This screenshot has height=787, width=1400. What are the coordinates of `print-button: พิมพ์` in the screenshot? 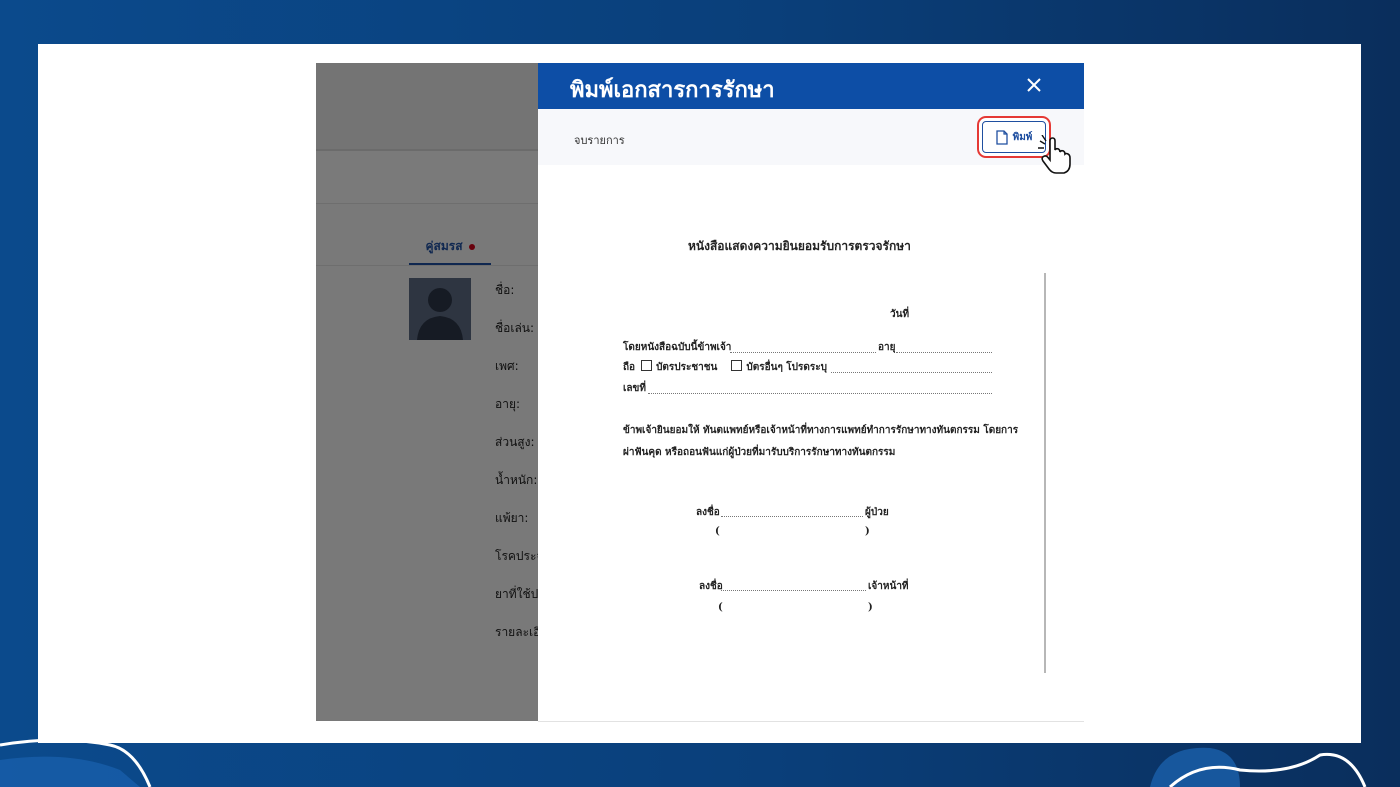 It's located at (1014, 137).